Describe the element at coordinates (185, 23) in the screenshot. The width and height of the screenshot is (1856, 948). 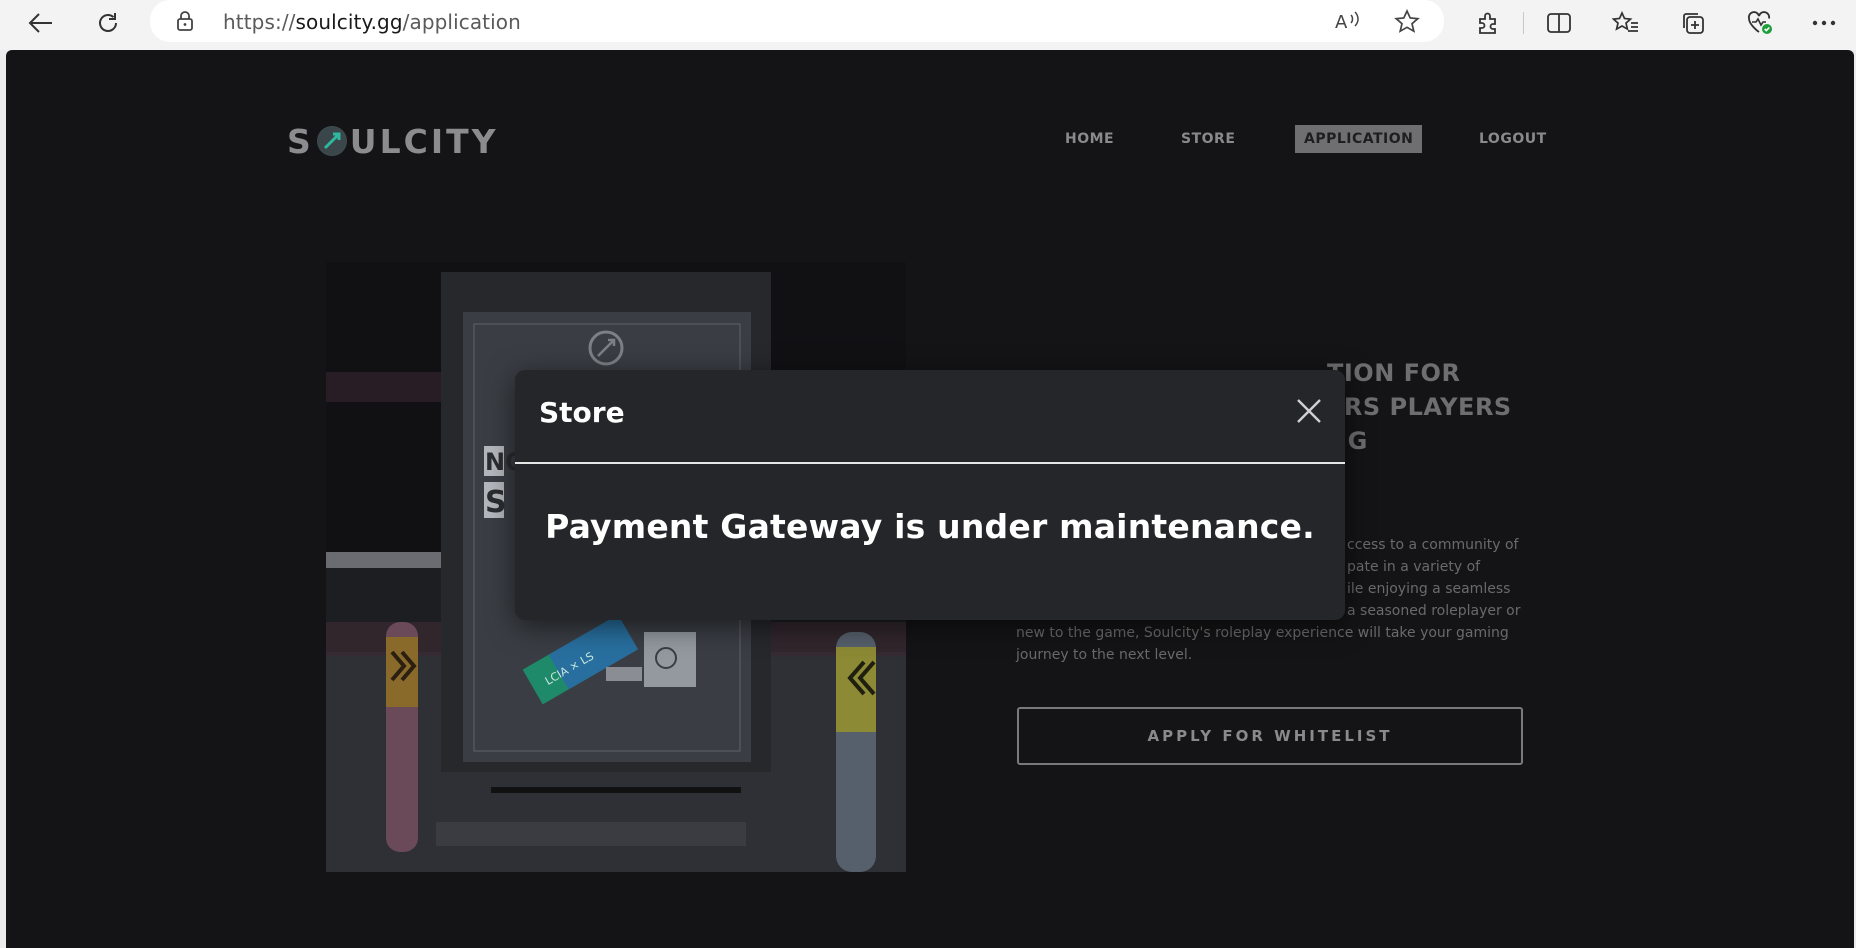
I see `lock-icon` at that location.